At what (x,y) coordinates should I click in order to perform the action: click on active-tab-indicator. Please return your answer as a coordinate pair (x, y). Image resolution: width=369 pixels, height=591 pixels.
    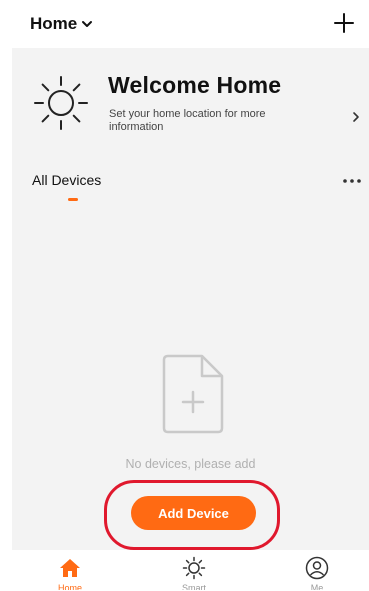
    Looking at the image, I should click on (73, 199).